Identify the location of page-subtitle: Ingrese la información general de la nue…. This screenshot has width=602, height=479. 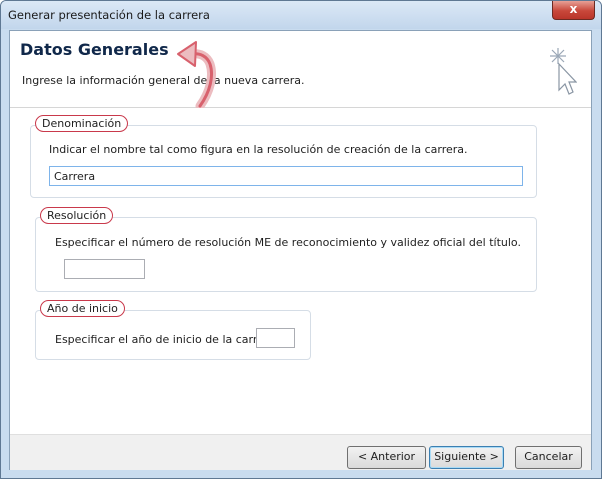
(163, 80).